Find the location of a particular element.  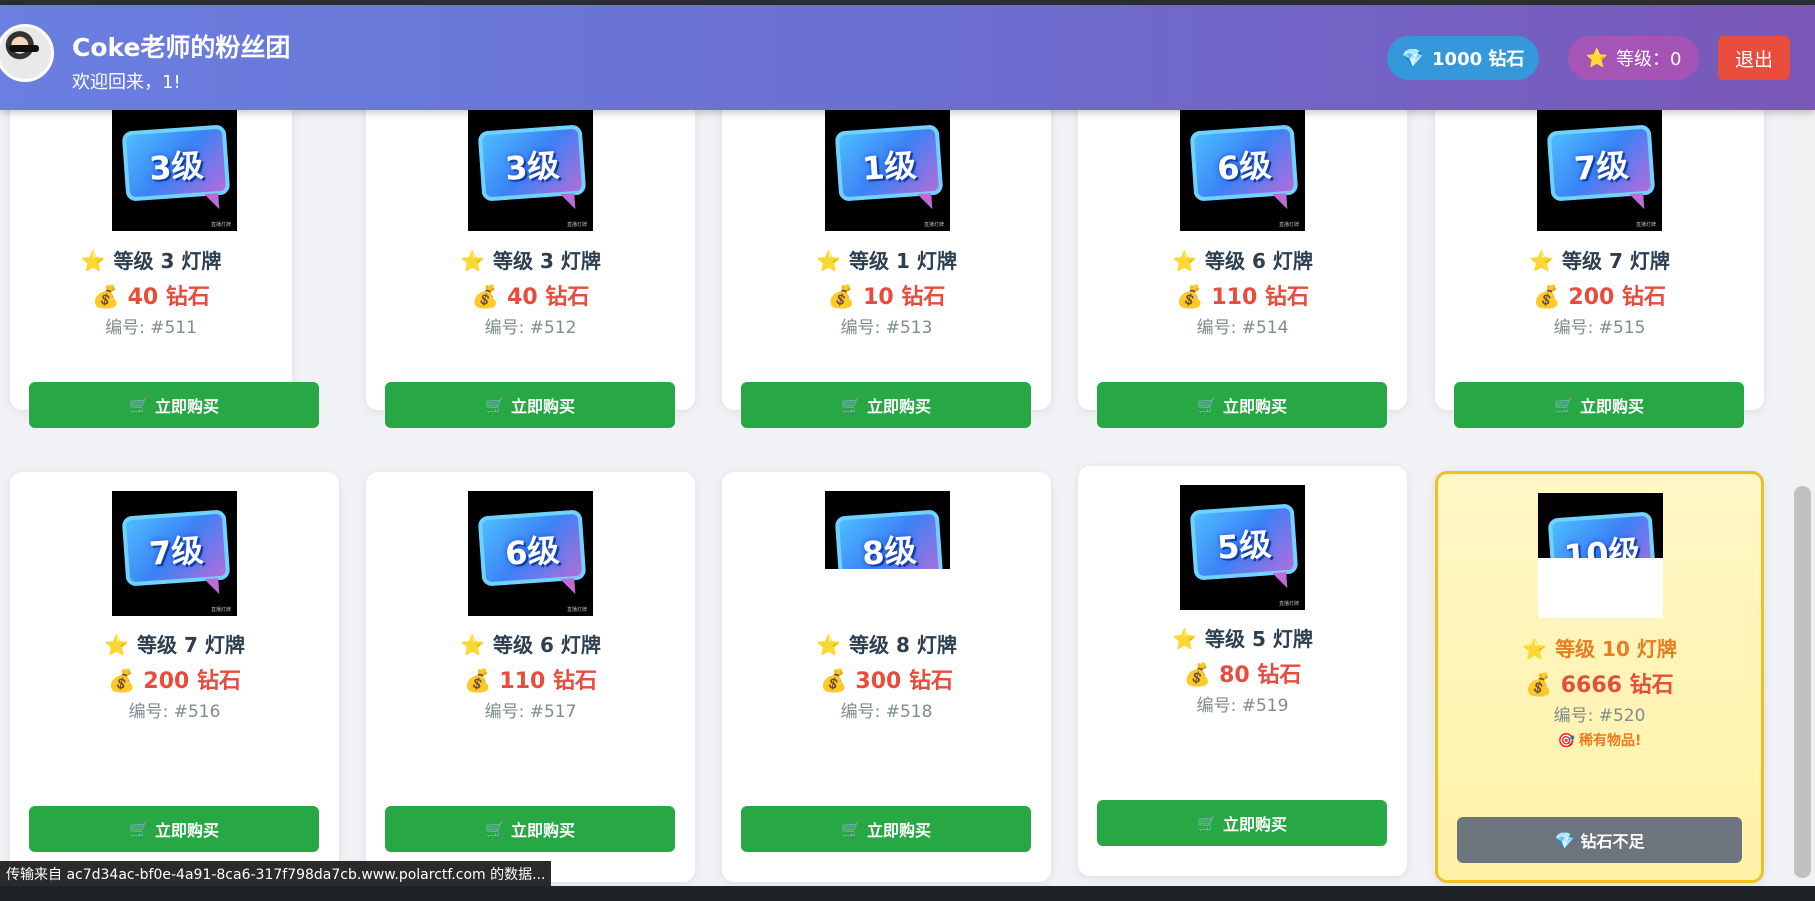

target-icon: 🎯 is located at coordinates (1566, 741).